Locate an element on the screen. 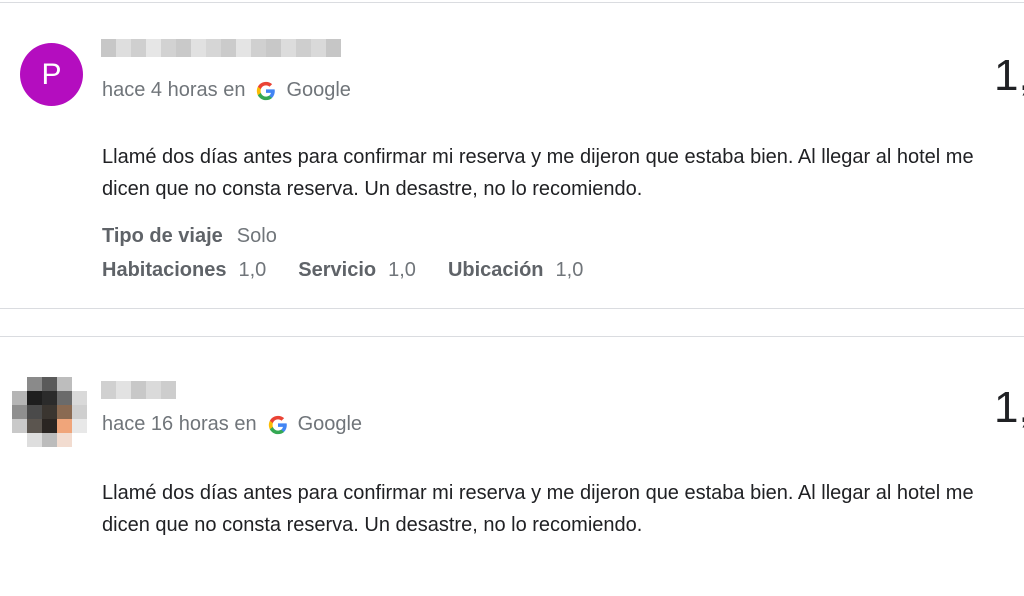 The height and width of the screenshot is (596, 1024). review-meta: hace 16 horas en Google is located at coordinates (232, 424).